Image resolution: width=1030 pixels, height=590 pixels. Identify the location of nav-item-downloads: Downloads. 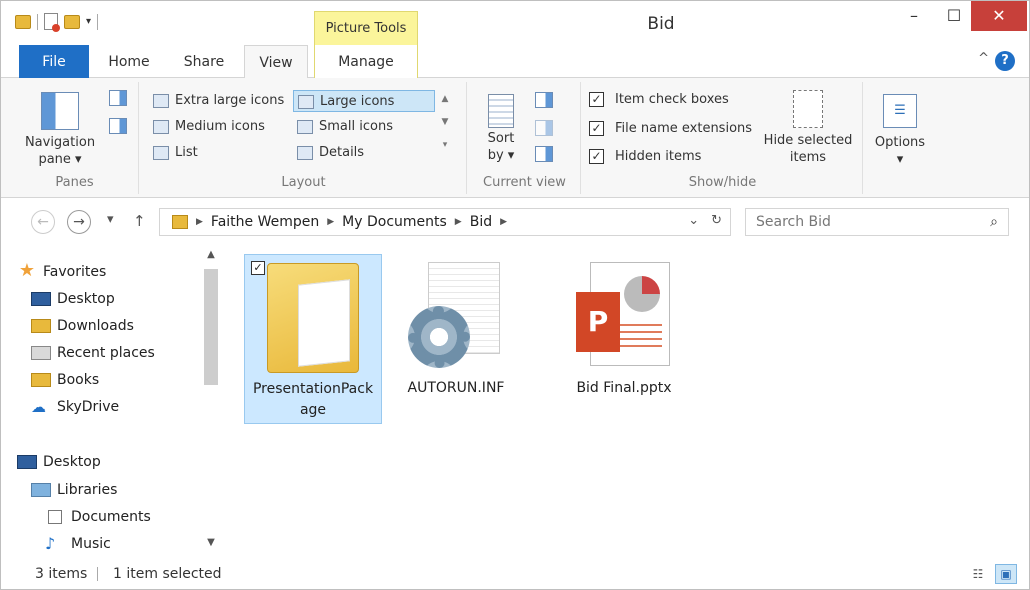
(81, 326).